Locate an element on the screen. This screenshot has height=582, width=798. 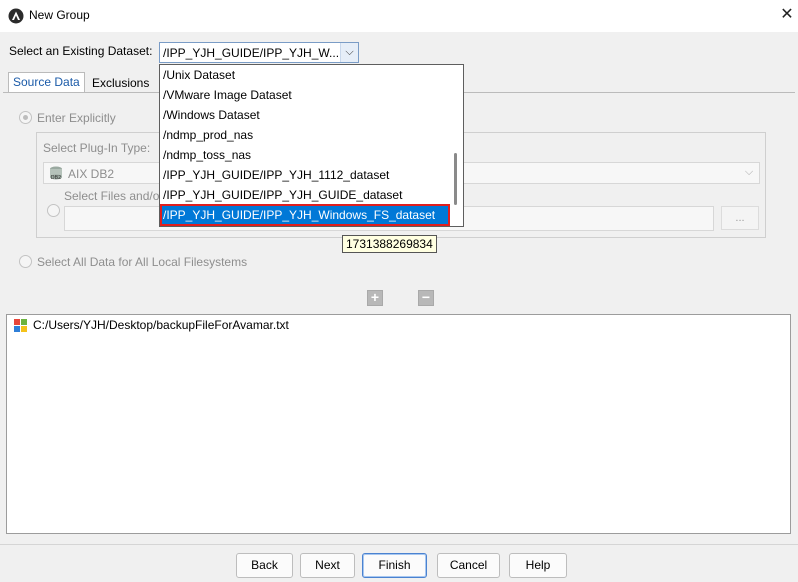
plugin-type-value: AIX DB2 is located at coordinates (91, 174).